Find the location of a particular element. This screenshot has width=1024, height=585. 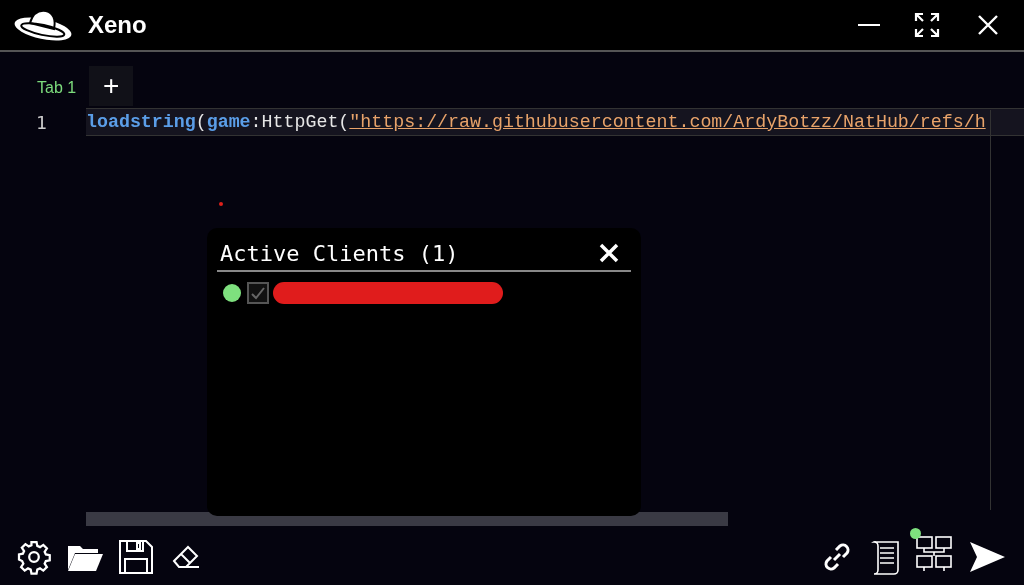

dialog-title: Active Clients (1) is located at coordinates (339, 253).